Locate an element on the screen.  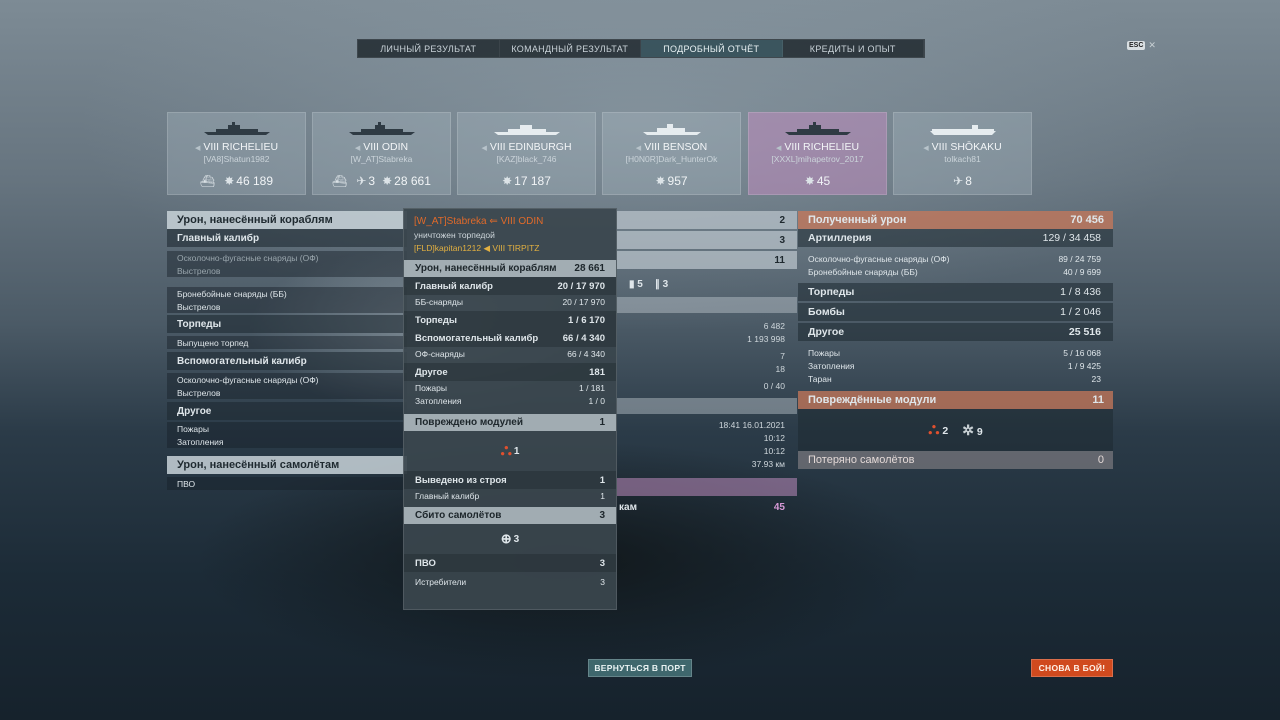
destroyer-silhouette-icon is located at coordinates (671, 129).